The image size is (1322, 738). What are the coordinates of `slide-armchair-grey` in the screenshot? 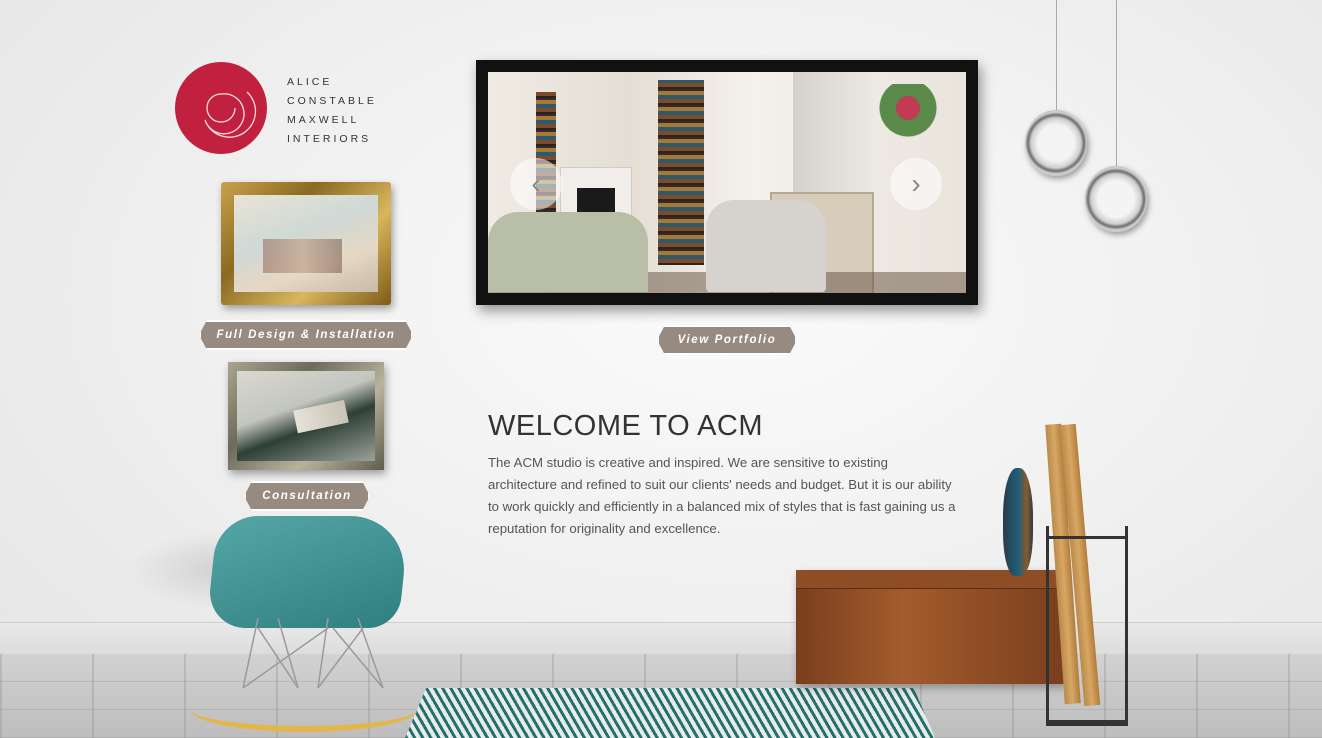 It's located at (766, 246).